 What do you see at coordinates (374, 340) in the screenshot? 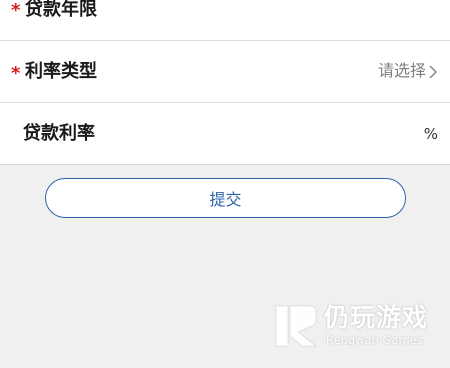
I see `watermark-english-text: Rengwan Games` at bounding box center [374, 340].